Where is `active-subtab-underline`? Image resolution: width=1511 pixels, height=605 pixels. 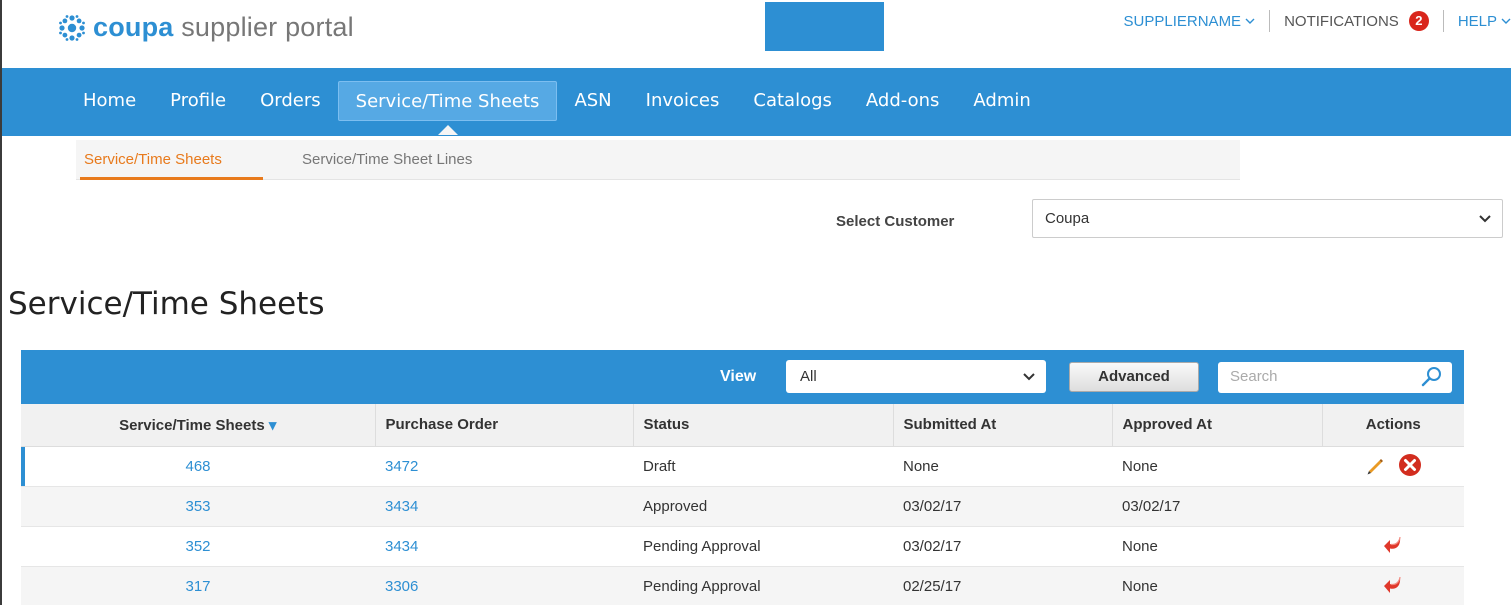 active-subtab-underline is located at coordinates (171, 178).